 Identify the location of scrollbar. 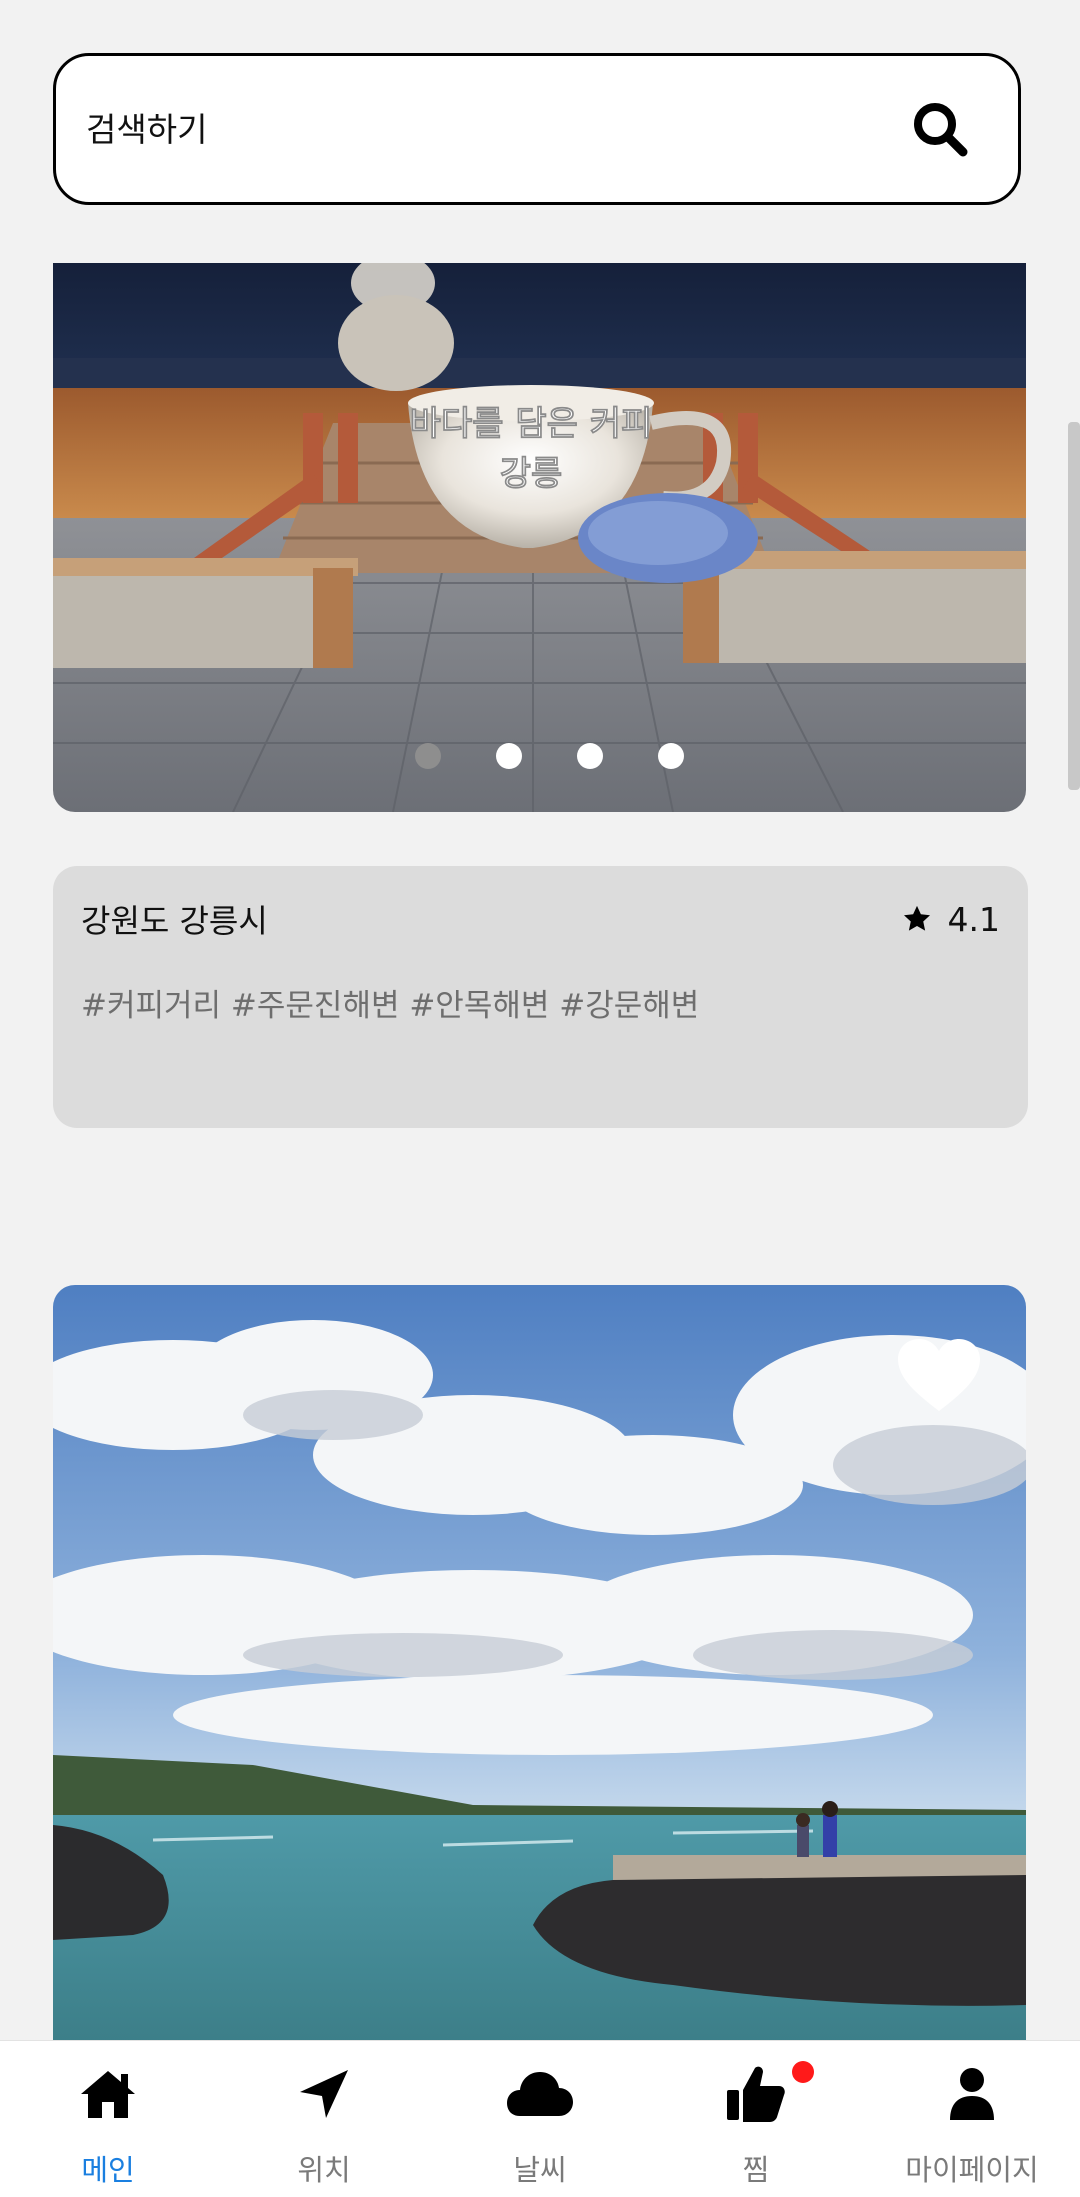
(1074, 606).